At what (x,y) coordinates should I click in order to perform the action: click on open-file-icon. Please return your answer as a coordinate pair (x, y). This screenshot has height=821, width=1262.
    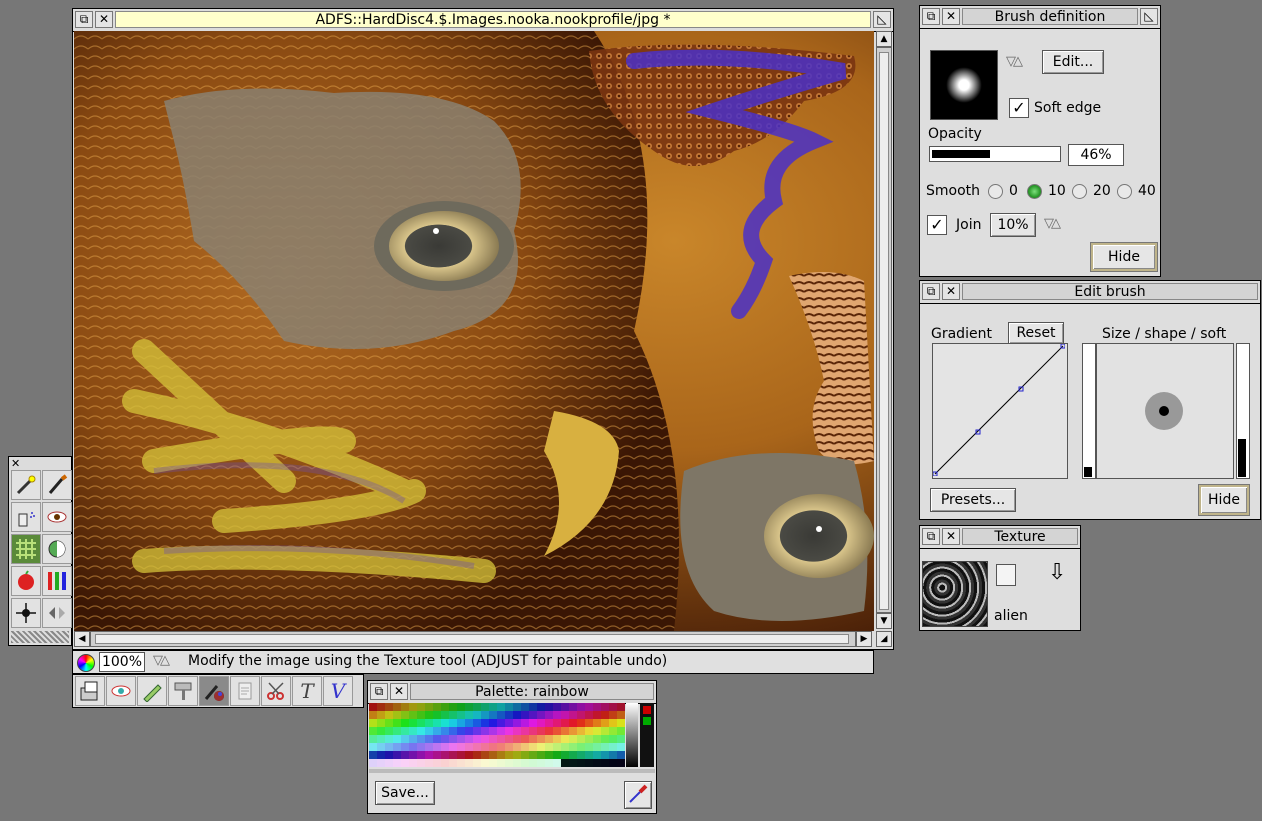
    Looking at the image, I should click on (90, 691).